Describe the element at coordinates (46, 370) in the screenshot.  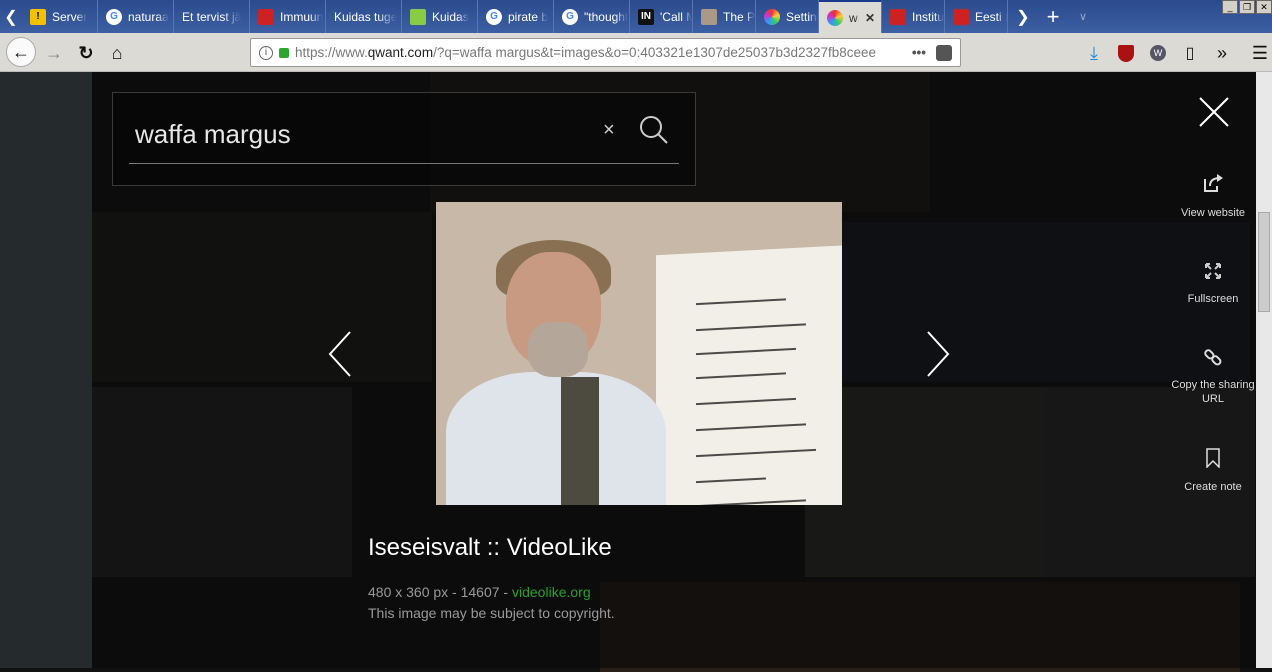
I see `page-margin` at that location.